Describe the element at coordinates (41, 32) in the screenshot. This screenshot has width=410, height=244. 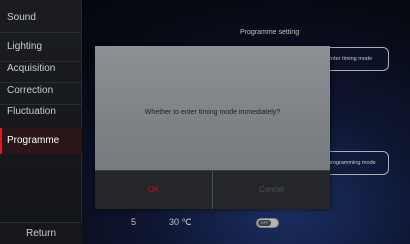
I see `divider` at that location.